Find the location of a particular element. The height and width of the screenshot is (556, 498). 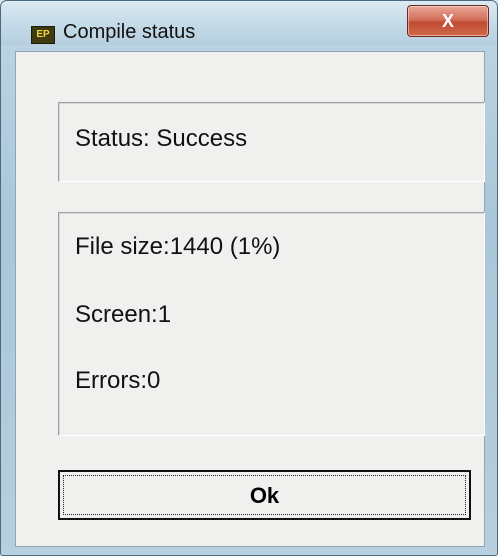

errors-label: Errors:0 is located at coordinates (118, 380).